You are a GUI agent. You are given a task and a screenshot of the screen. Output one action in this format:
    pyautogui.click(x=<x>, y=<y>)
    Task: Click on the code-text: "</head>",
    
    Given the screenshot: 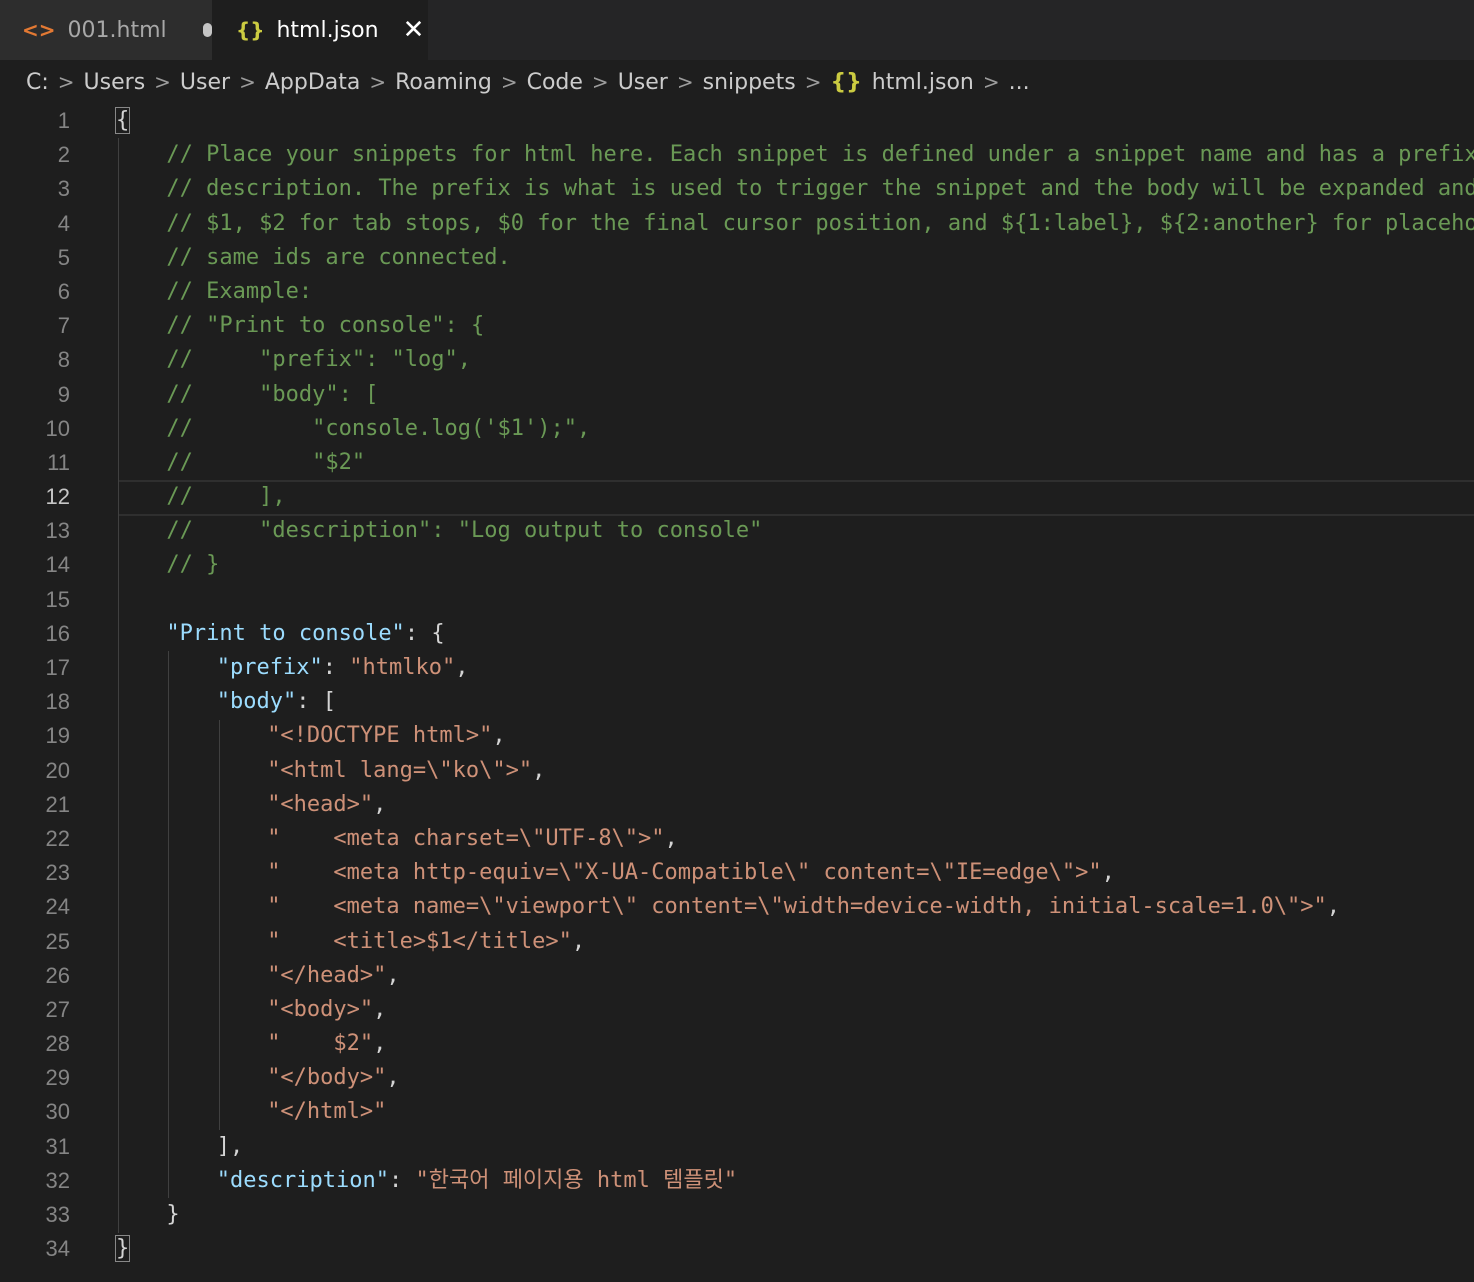 What is the action you would take?
    pyautogui.click(x=333, y=975)
    